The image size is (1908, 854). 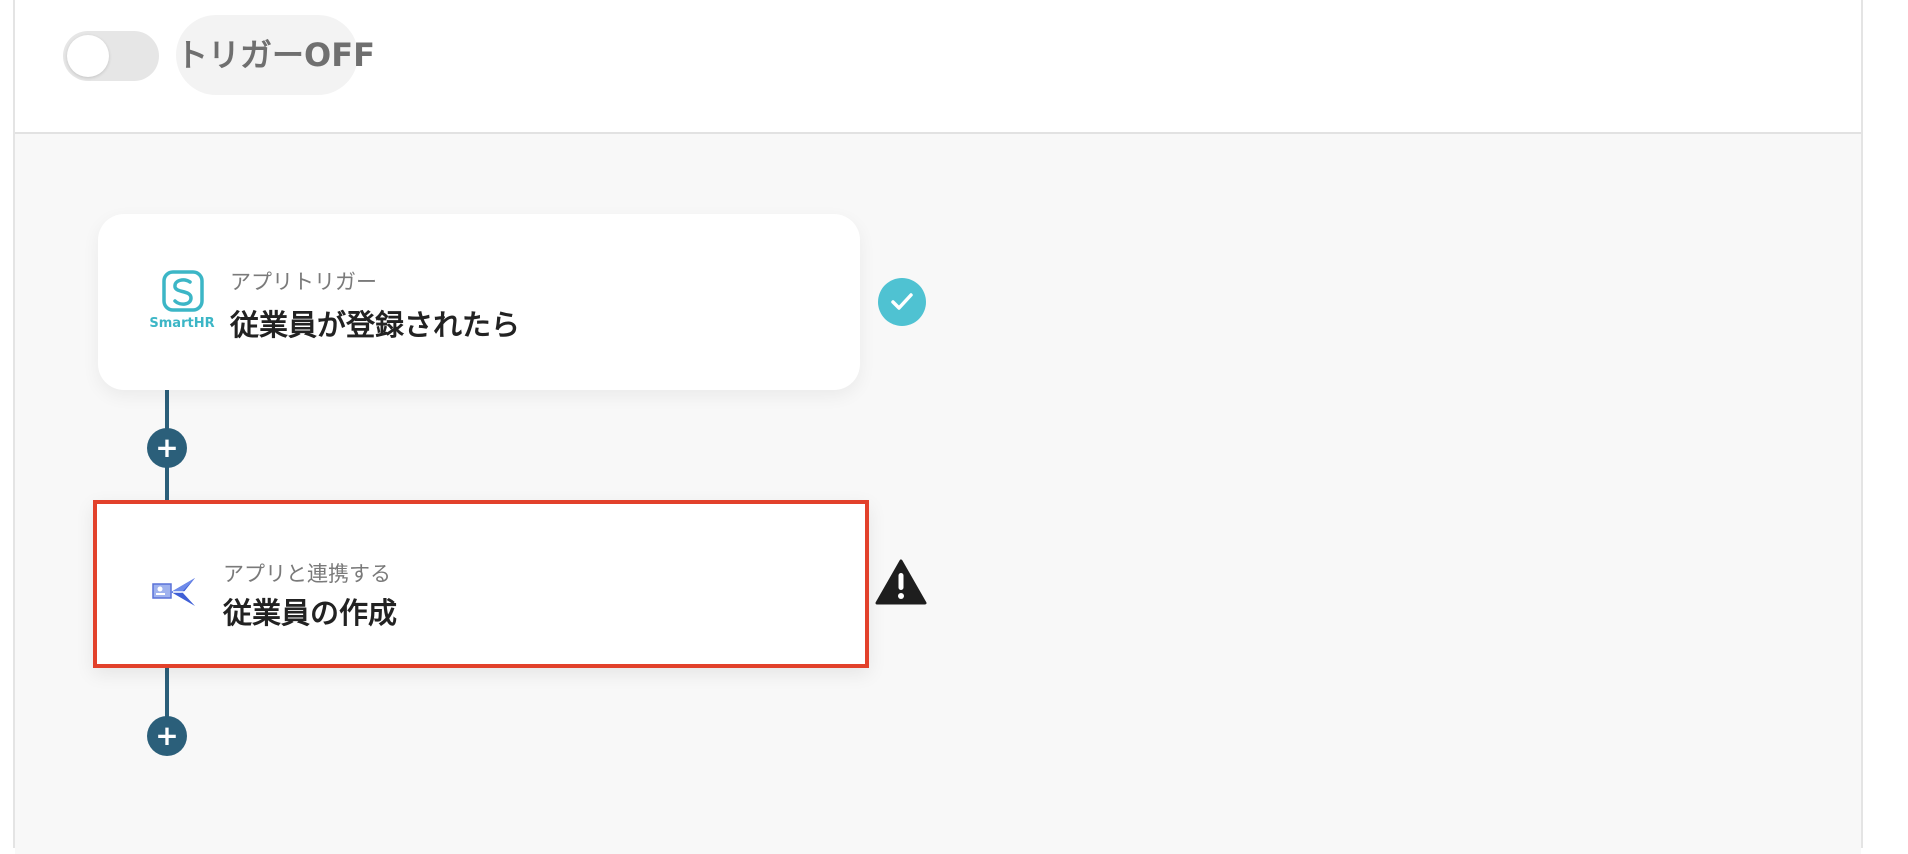 What do you see at coordinates (303, 282) in the screenshot?
I see `step-subtitle: アプリトリガー` at bounding box center [303, 282].